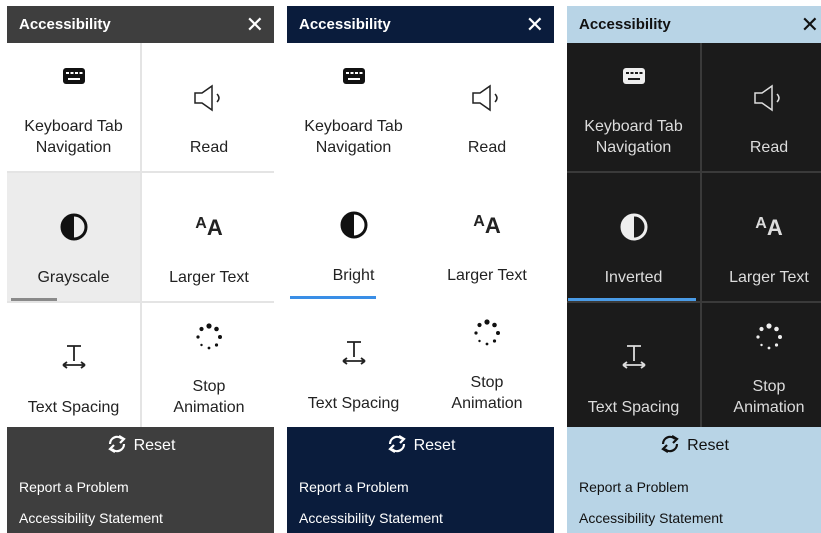  I want to click on bright-button: Bright, so click(353, 235).